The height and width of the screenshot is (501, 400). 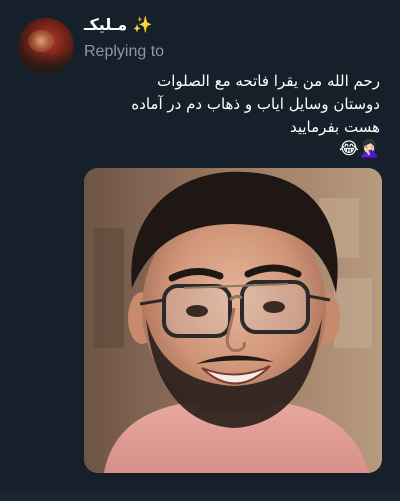 What do you see at coordinates (41, 41) in the screenshot?
I see `avatar-highlight` at bounding box center [41, 41].